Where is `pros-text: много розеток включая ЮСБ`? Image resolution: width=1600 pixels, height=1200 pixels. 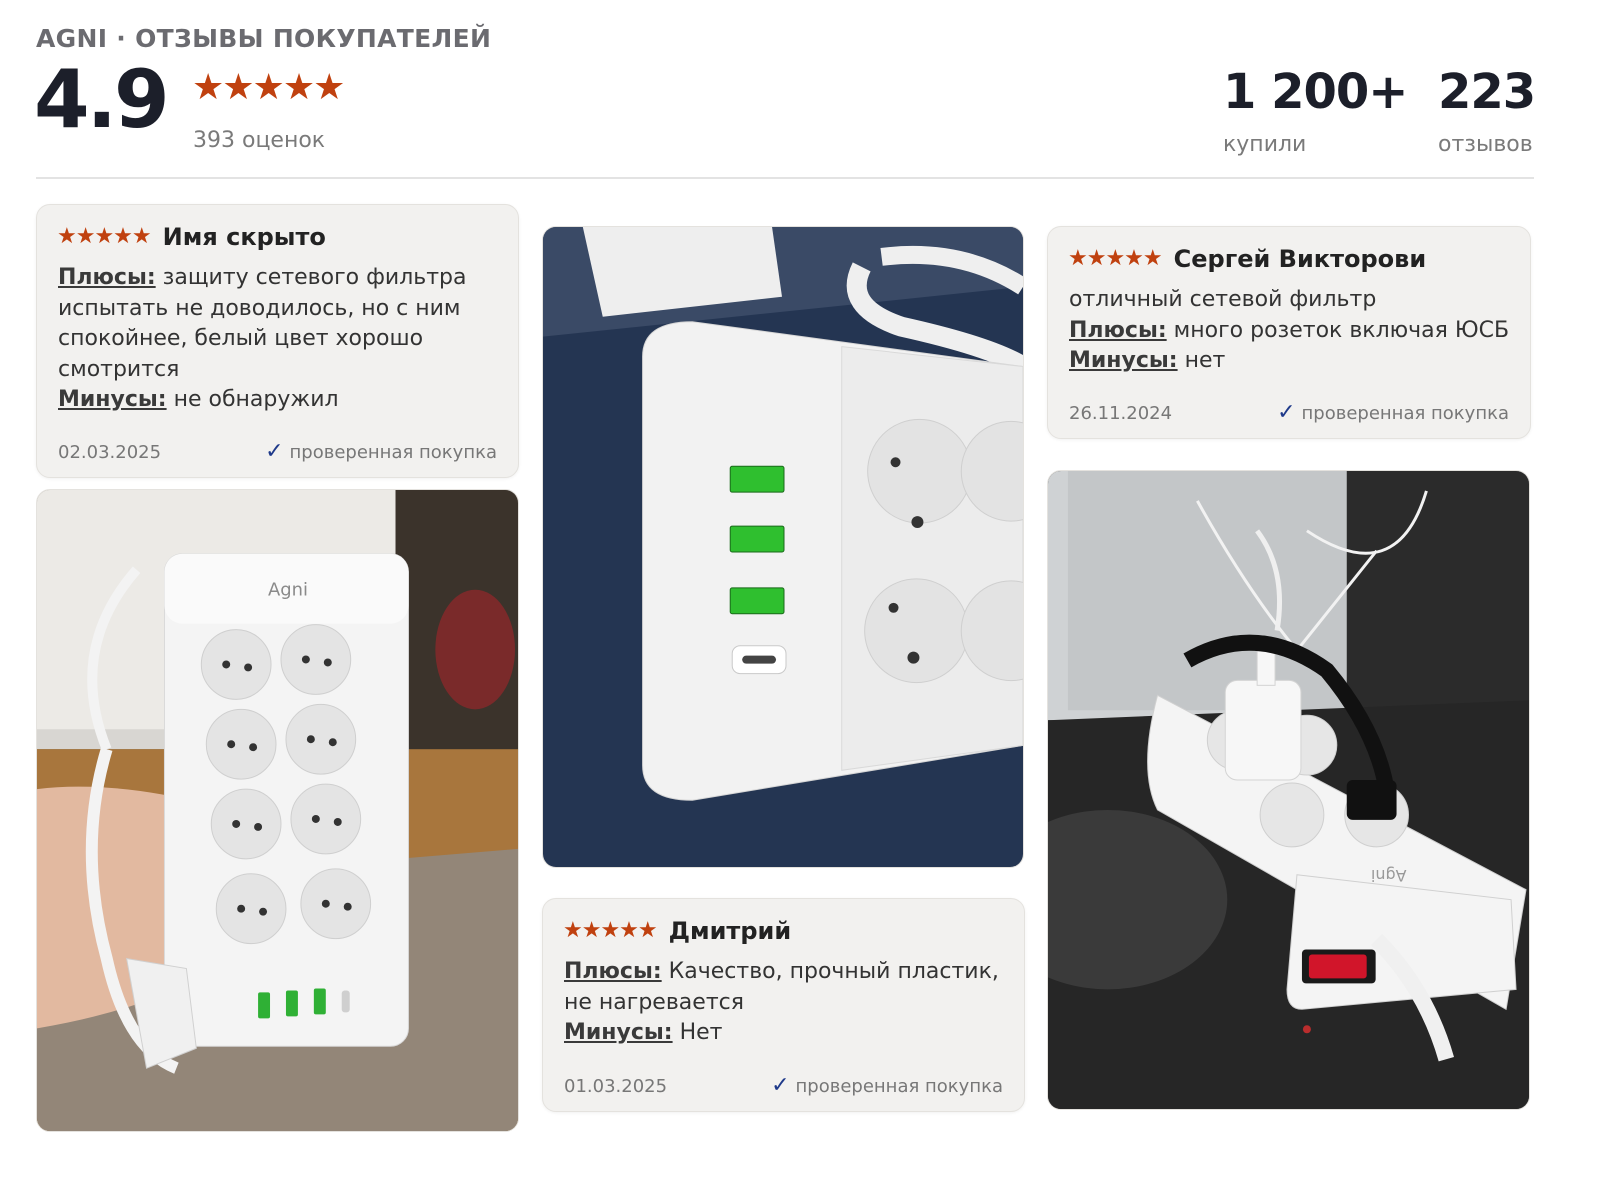
pros-text: много розеток включая ЮСБ is located at coordinates (1341, 330).